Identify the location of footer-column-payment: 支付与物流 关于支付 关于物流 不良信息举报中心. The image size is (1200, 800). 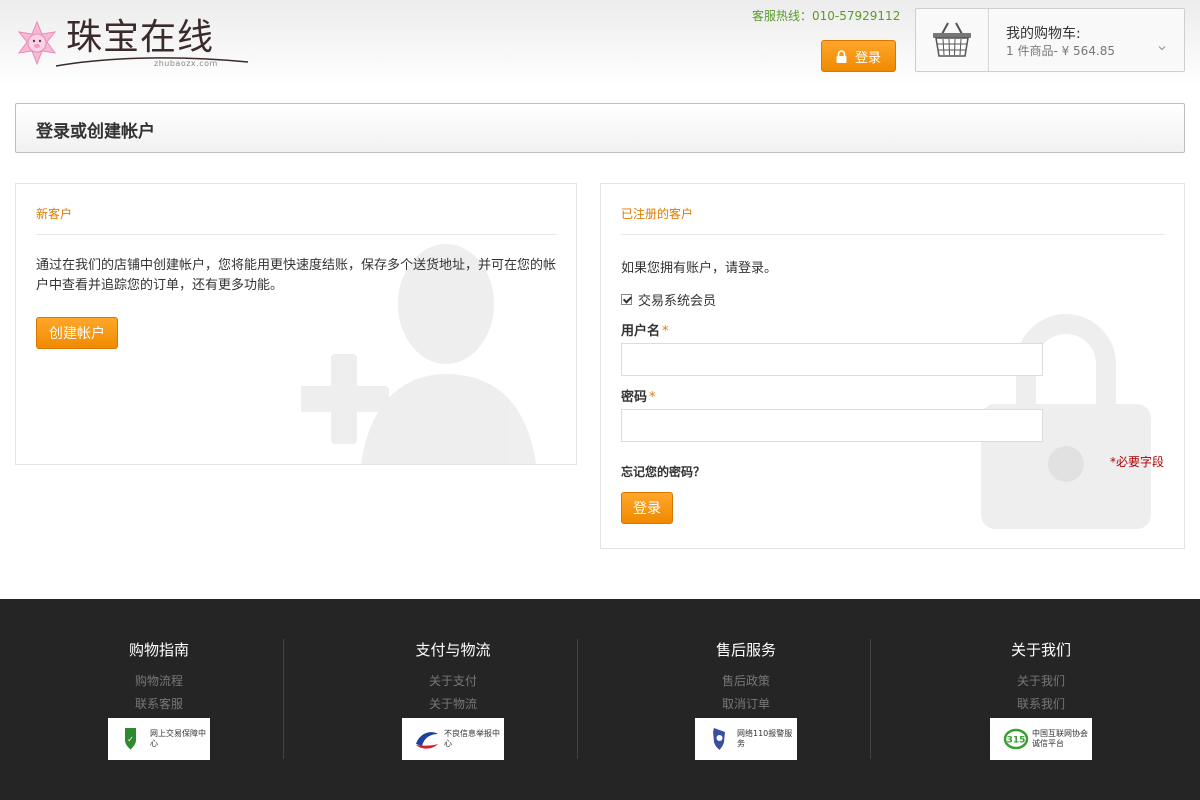
(453, 699).